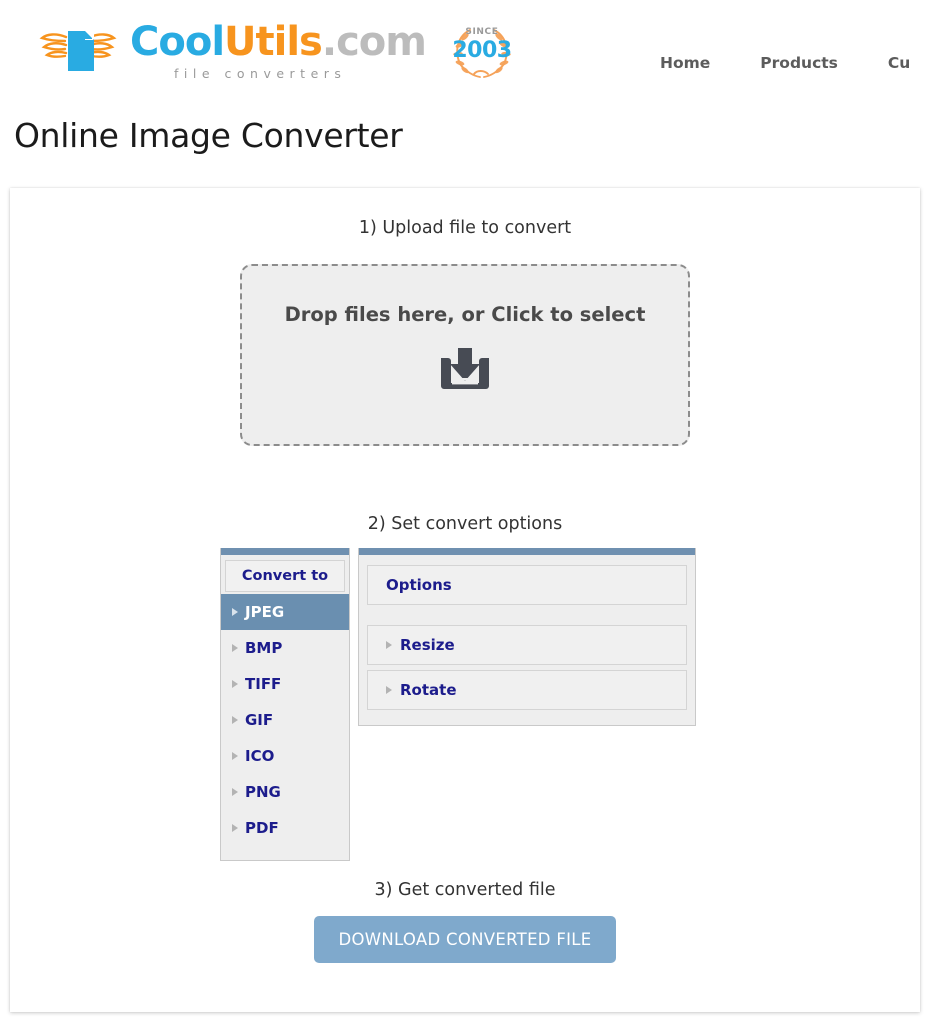  I want to click on format-item-tiff: TIFF, so click(285, 684).